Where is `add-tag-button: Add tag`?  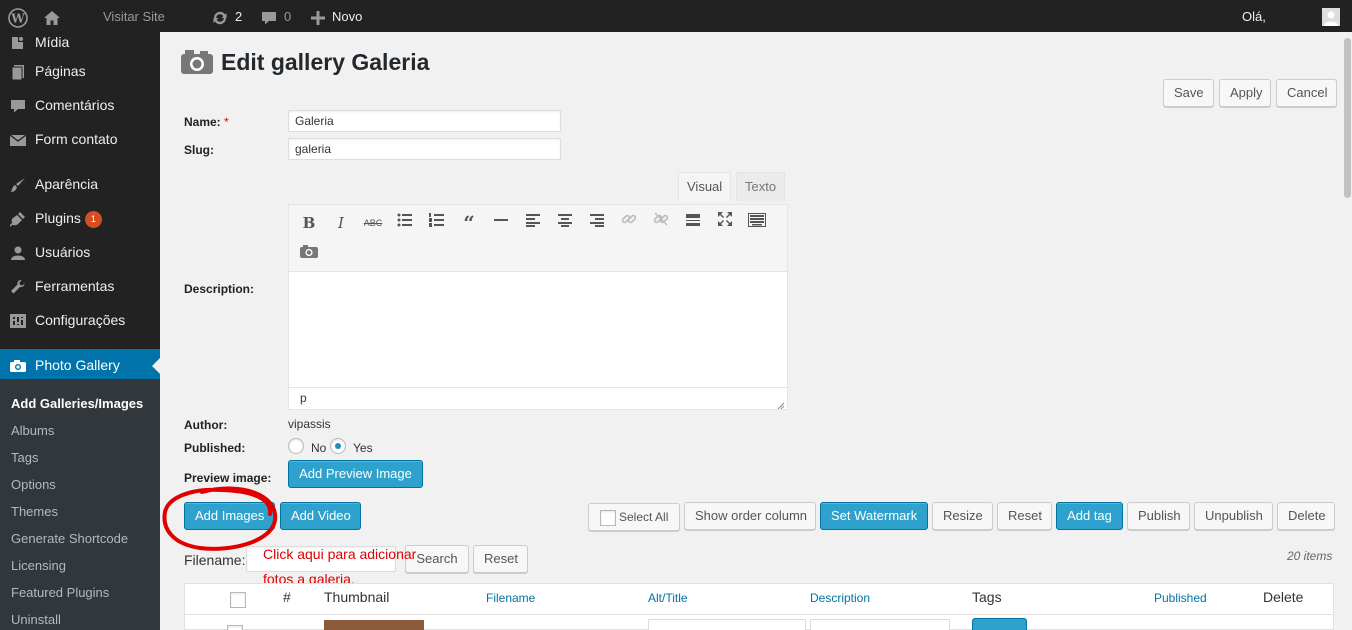
add-tag-button: Add tag is located at coordinates (1089, 516).